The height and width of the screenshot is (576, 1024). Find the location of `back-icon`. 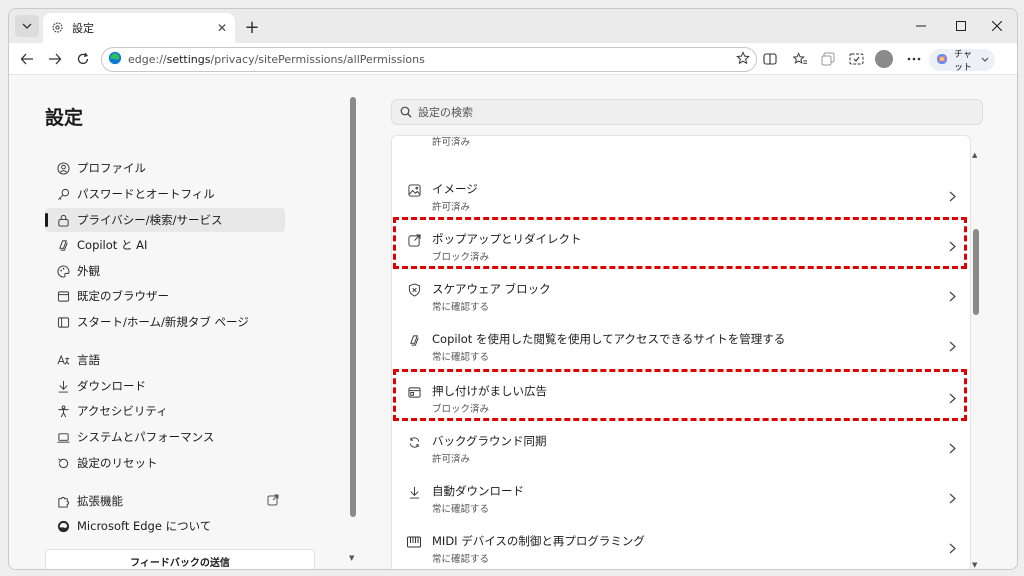

back-icon is located at coordinates (27, 59).